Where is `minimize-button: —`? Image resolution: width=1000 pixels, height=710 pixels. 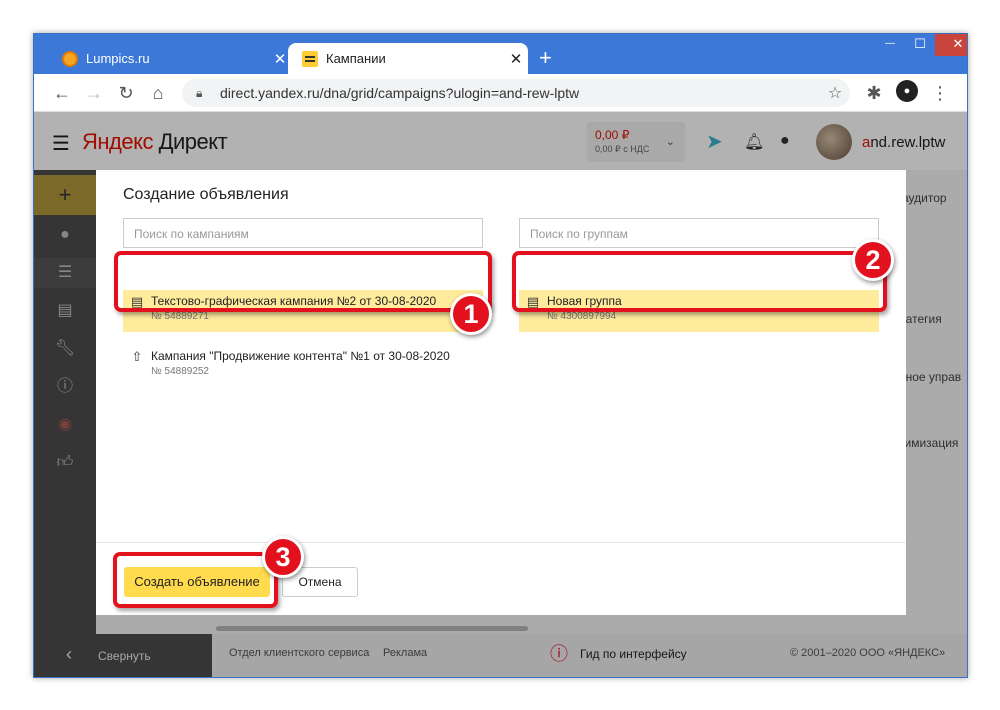 minimize-button: — is located at coordinates (890, 45).